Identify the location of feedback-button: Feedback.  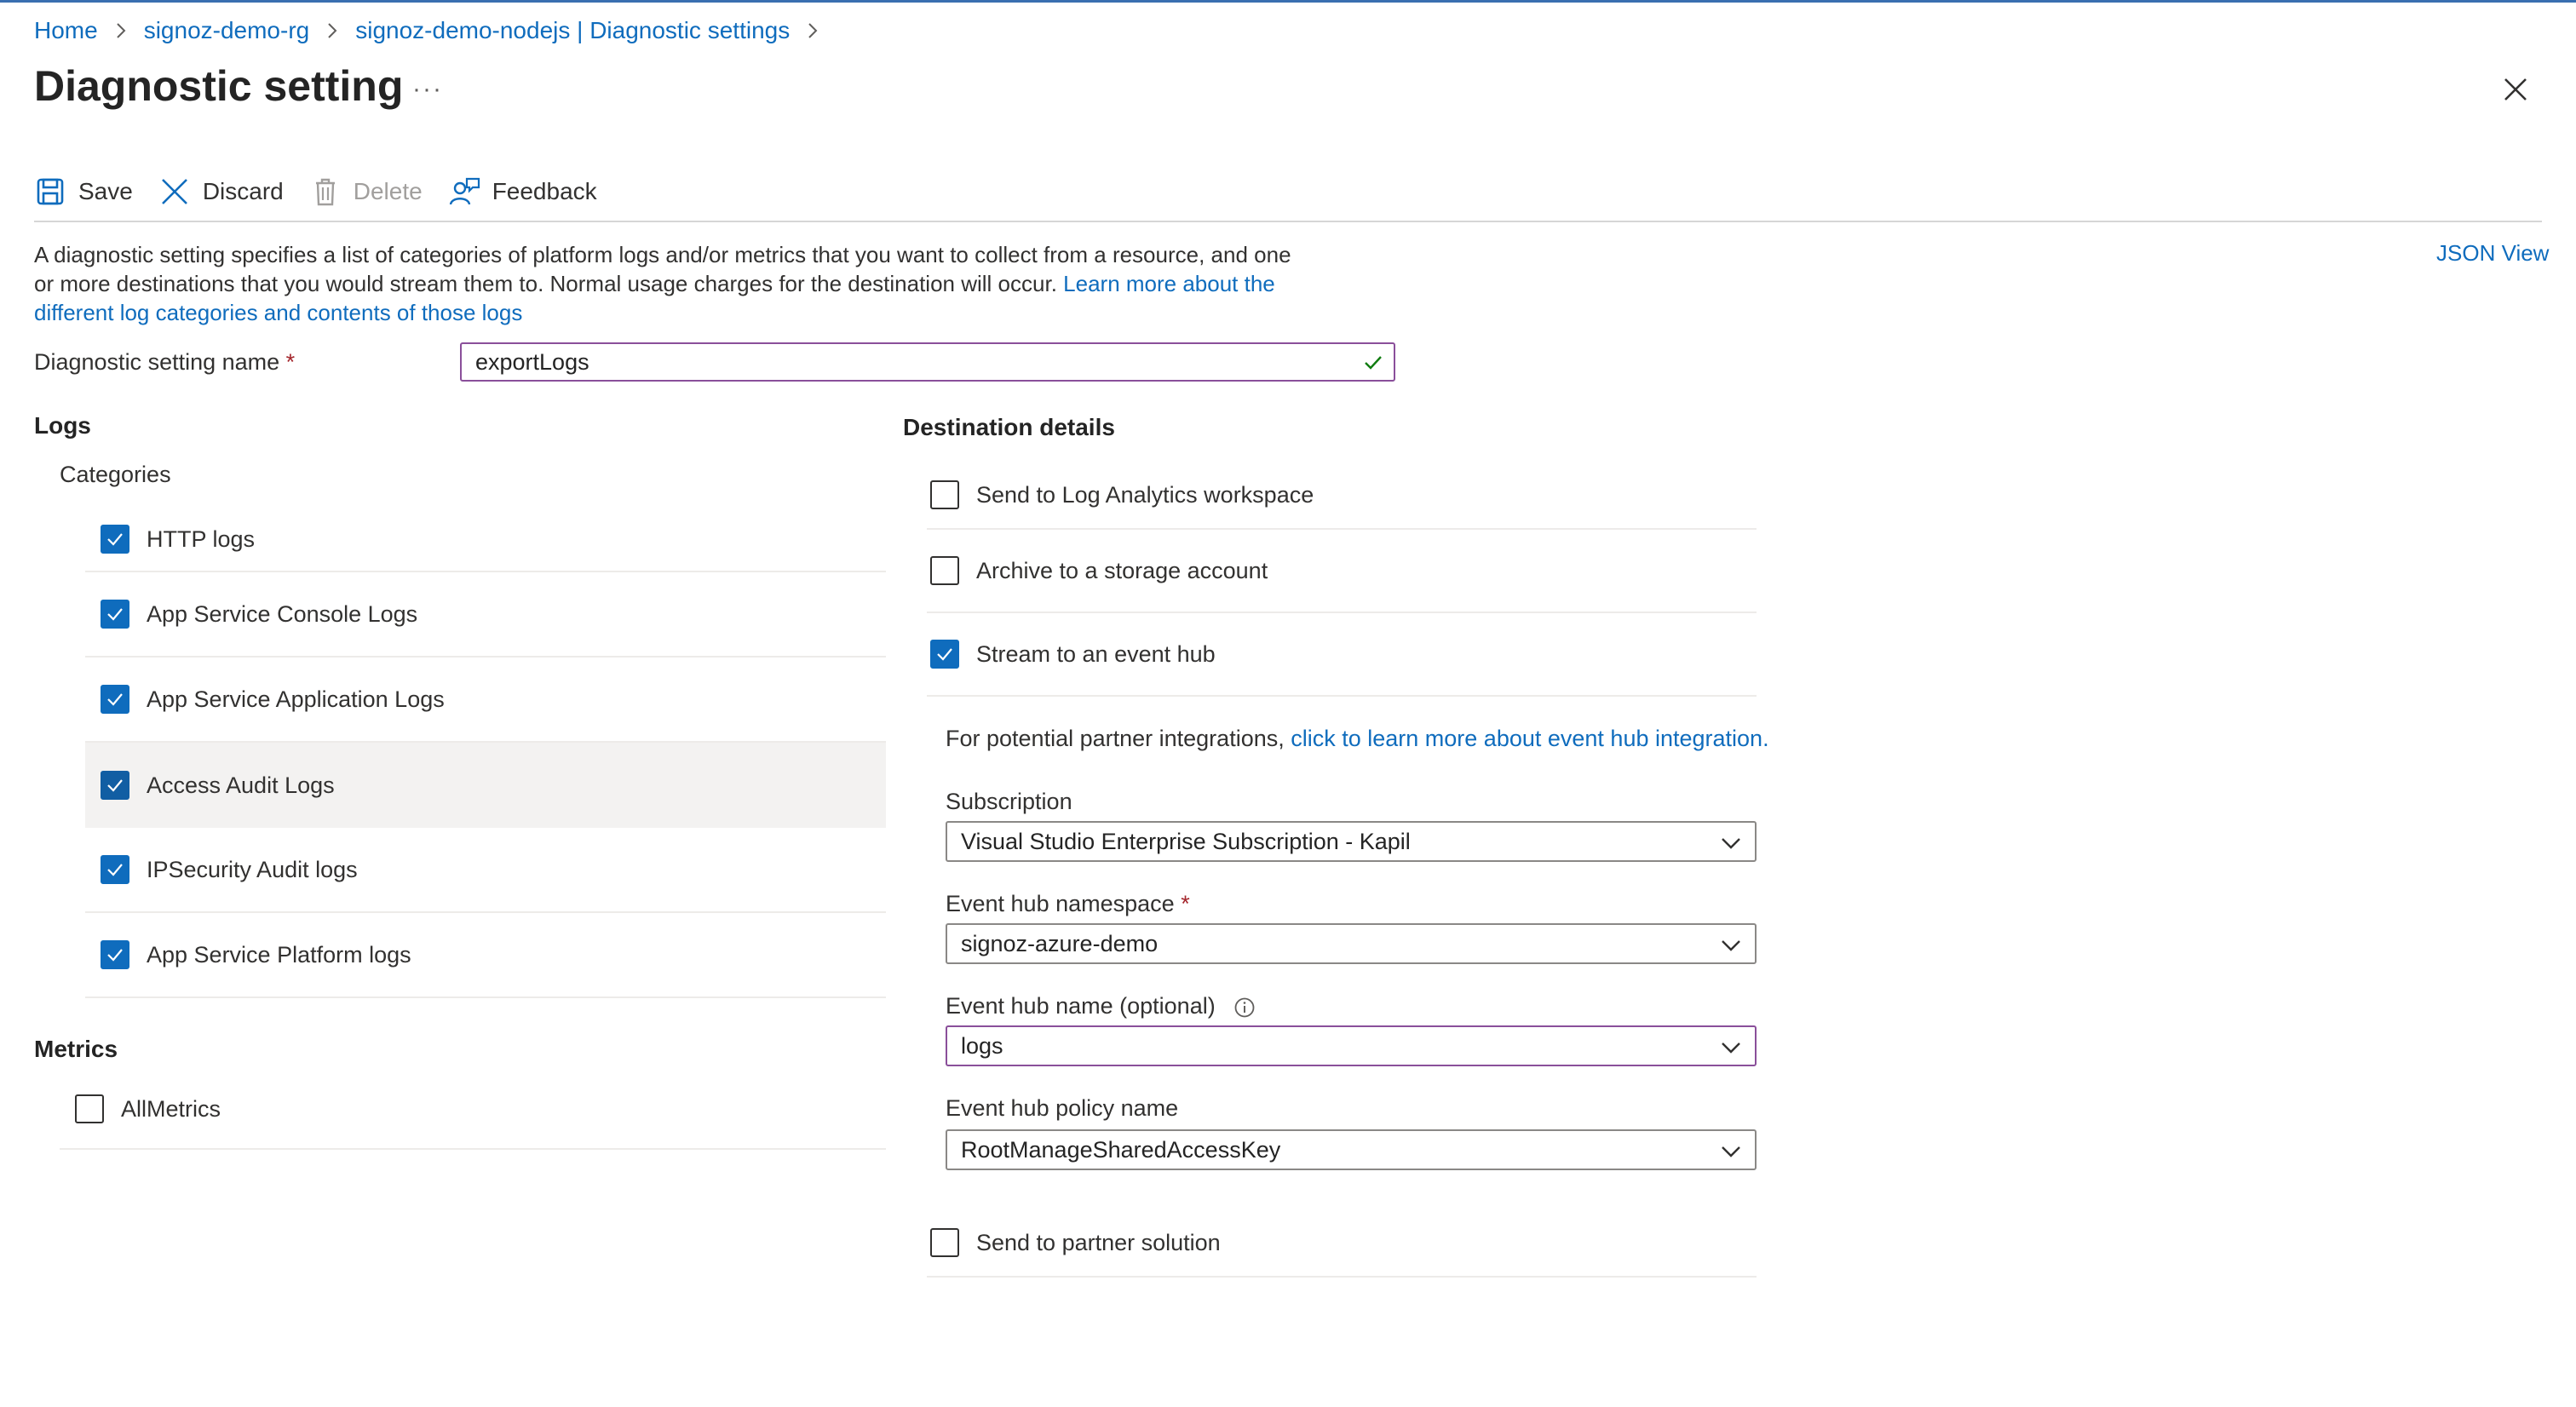
(523, 191).